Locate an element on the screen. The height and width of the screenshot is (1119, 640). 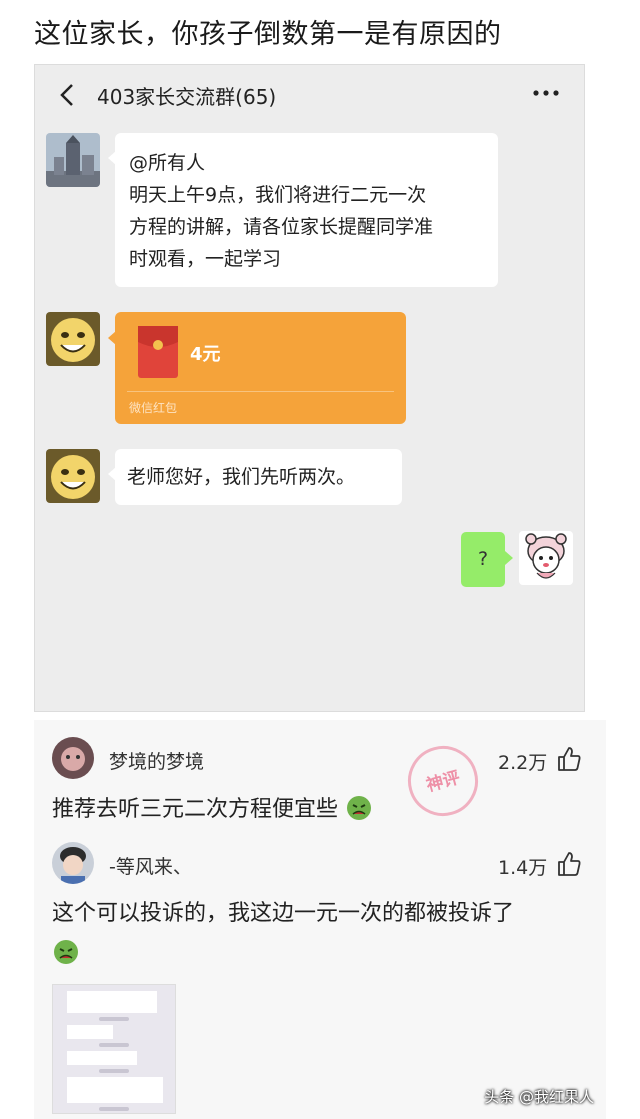
back-arrow-icon is located at coordinates (68, 95).